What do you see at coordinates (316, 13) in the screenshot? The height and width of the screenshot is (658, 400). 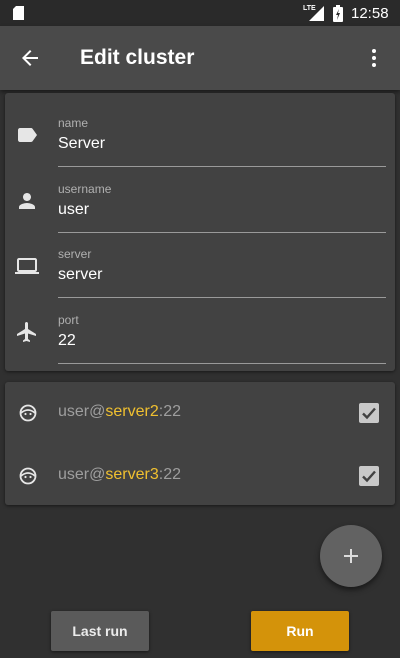 I see `signal-icon` at bounding box center [316, 13].